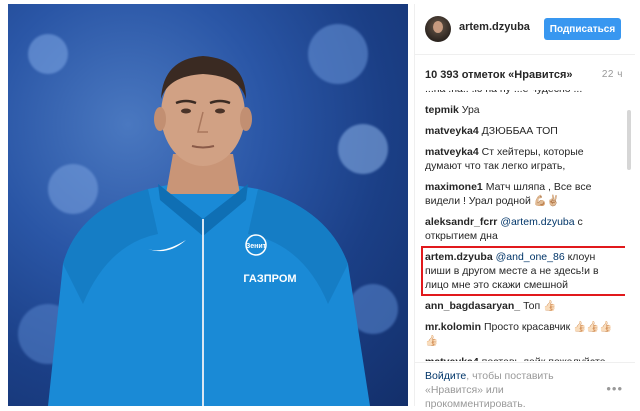 Image resolution: width=640 pixels, height=411 pixels. What do you see at coordinates (544, 358) in the screenshot?
I see `comment-text: поставь лайк пожалуйста` at bounding box center [544, 358].